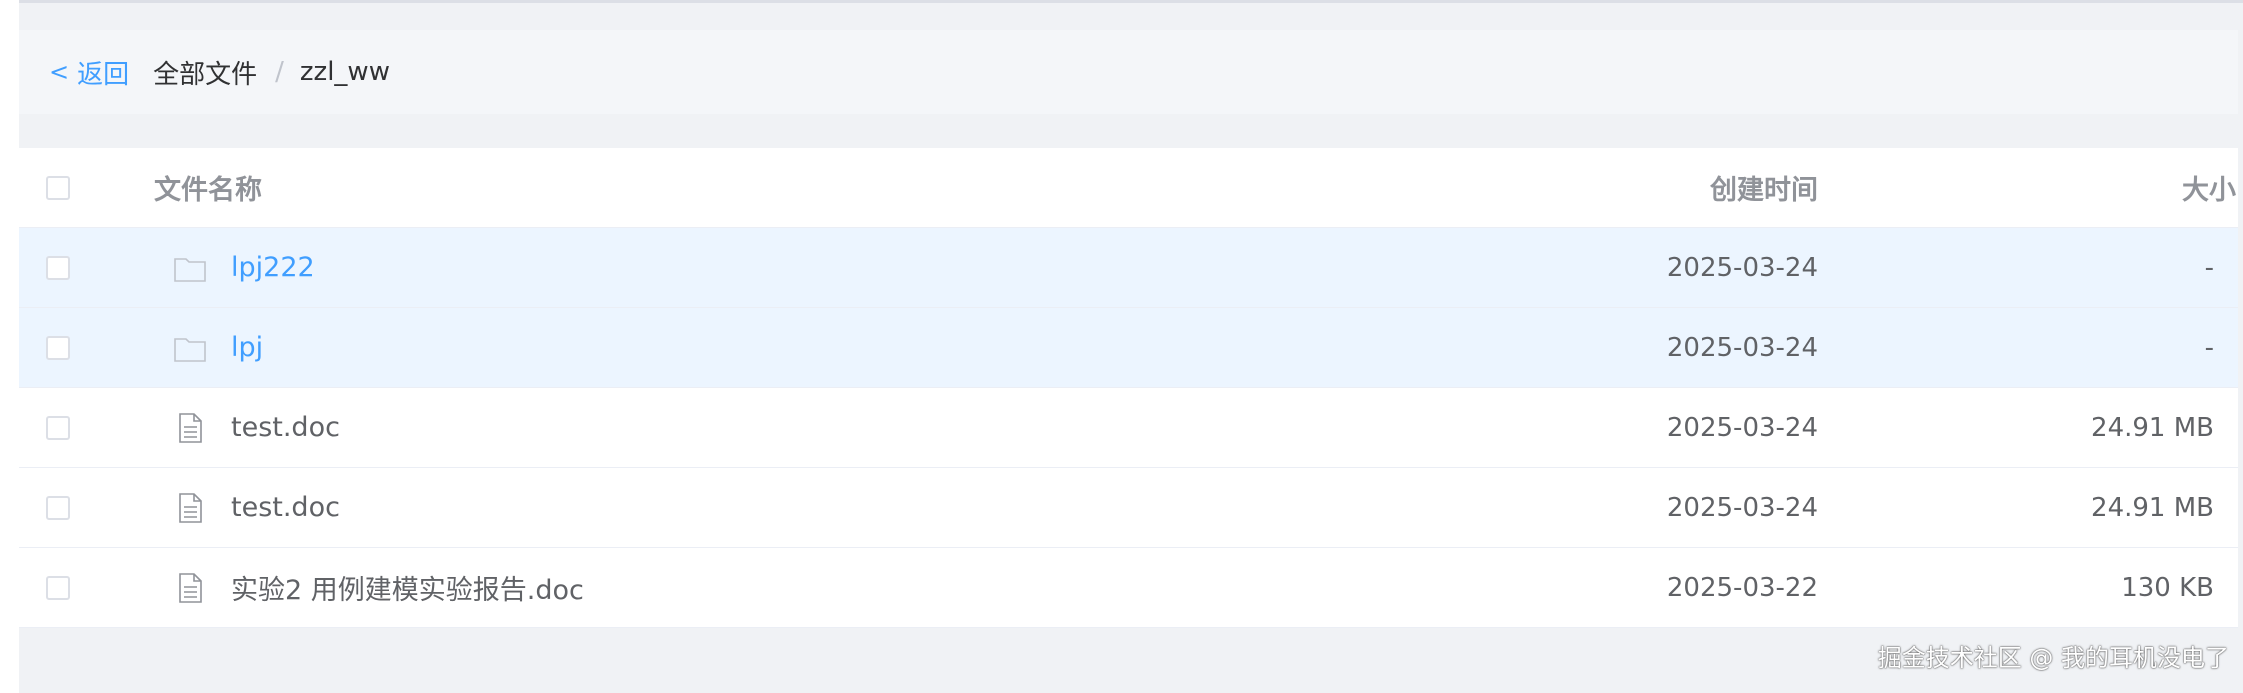  I want to click on file-size: 130 KB, so click(2167, 587).